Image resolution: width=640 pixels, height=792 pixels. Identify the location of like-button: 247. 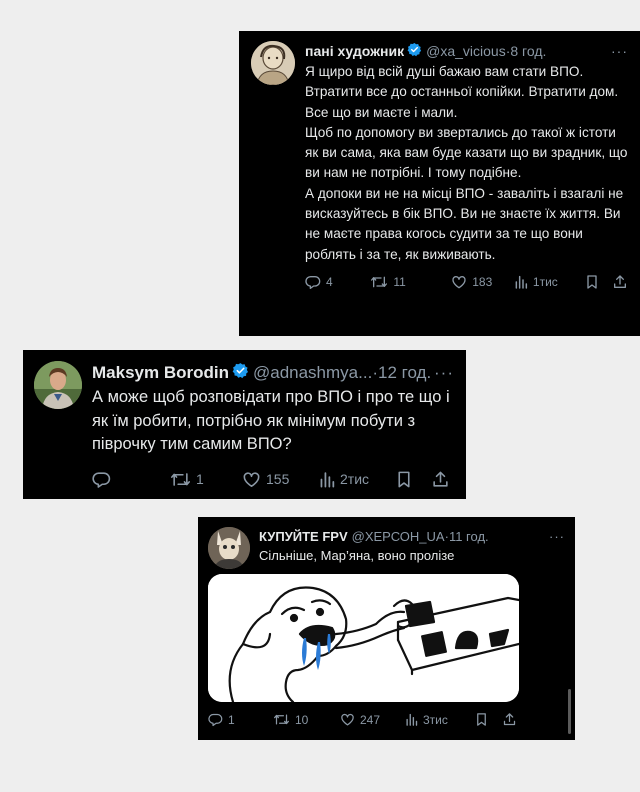
(372, 719).